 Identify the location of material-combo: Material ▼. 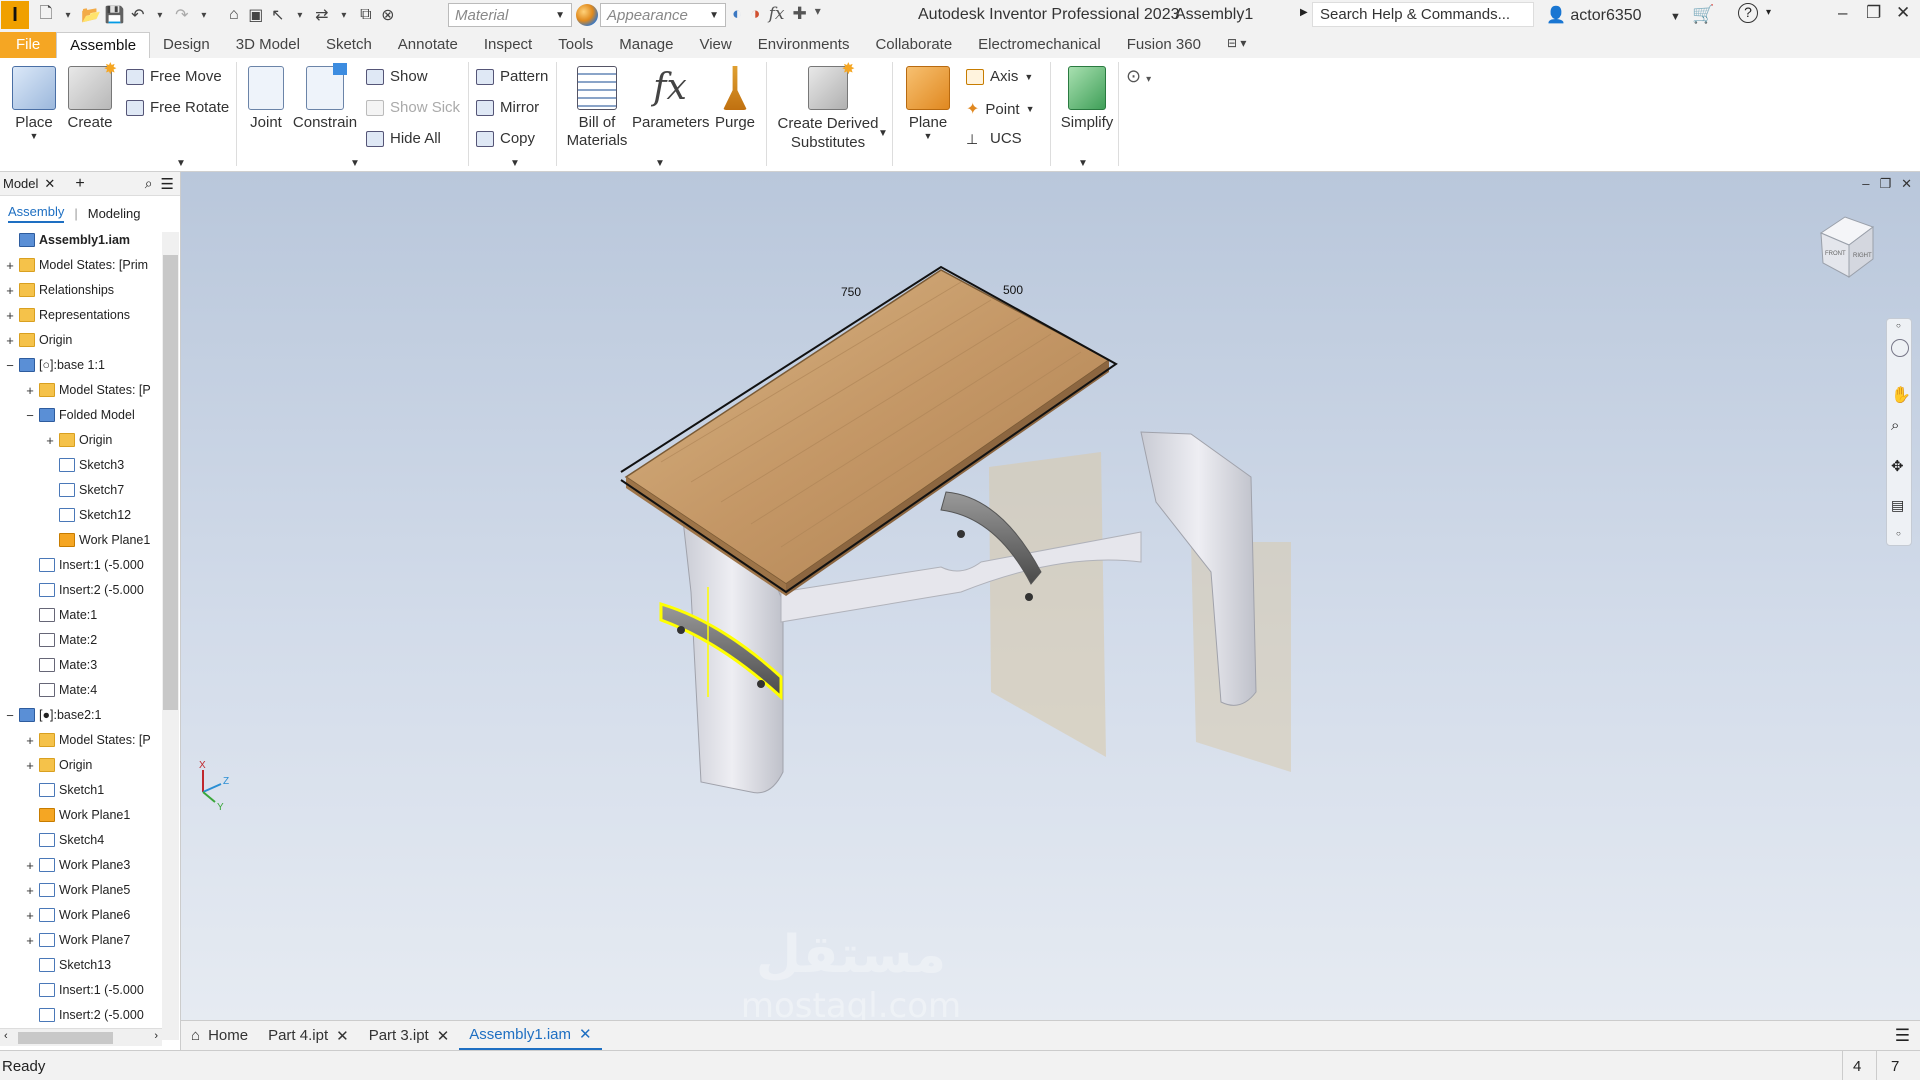
(510, 15).